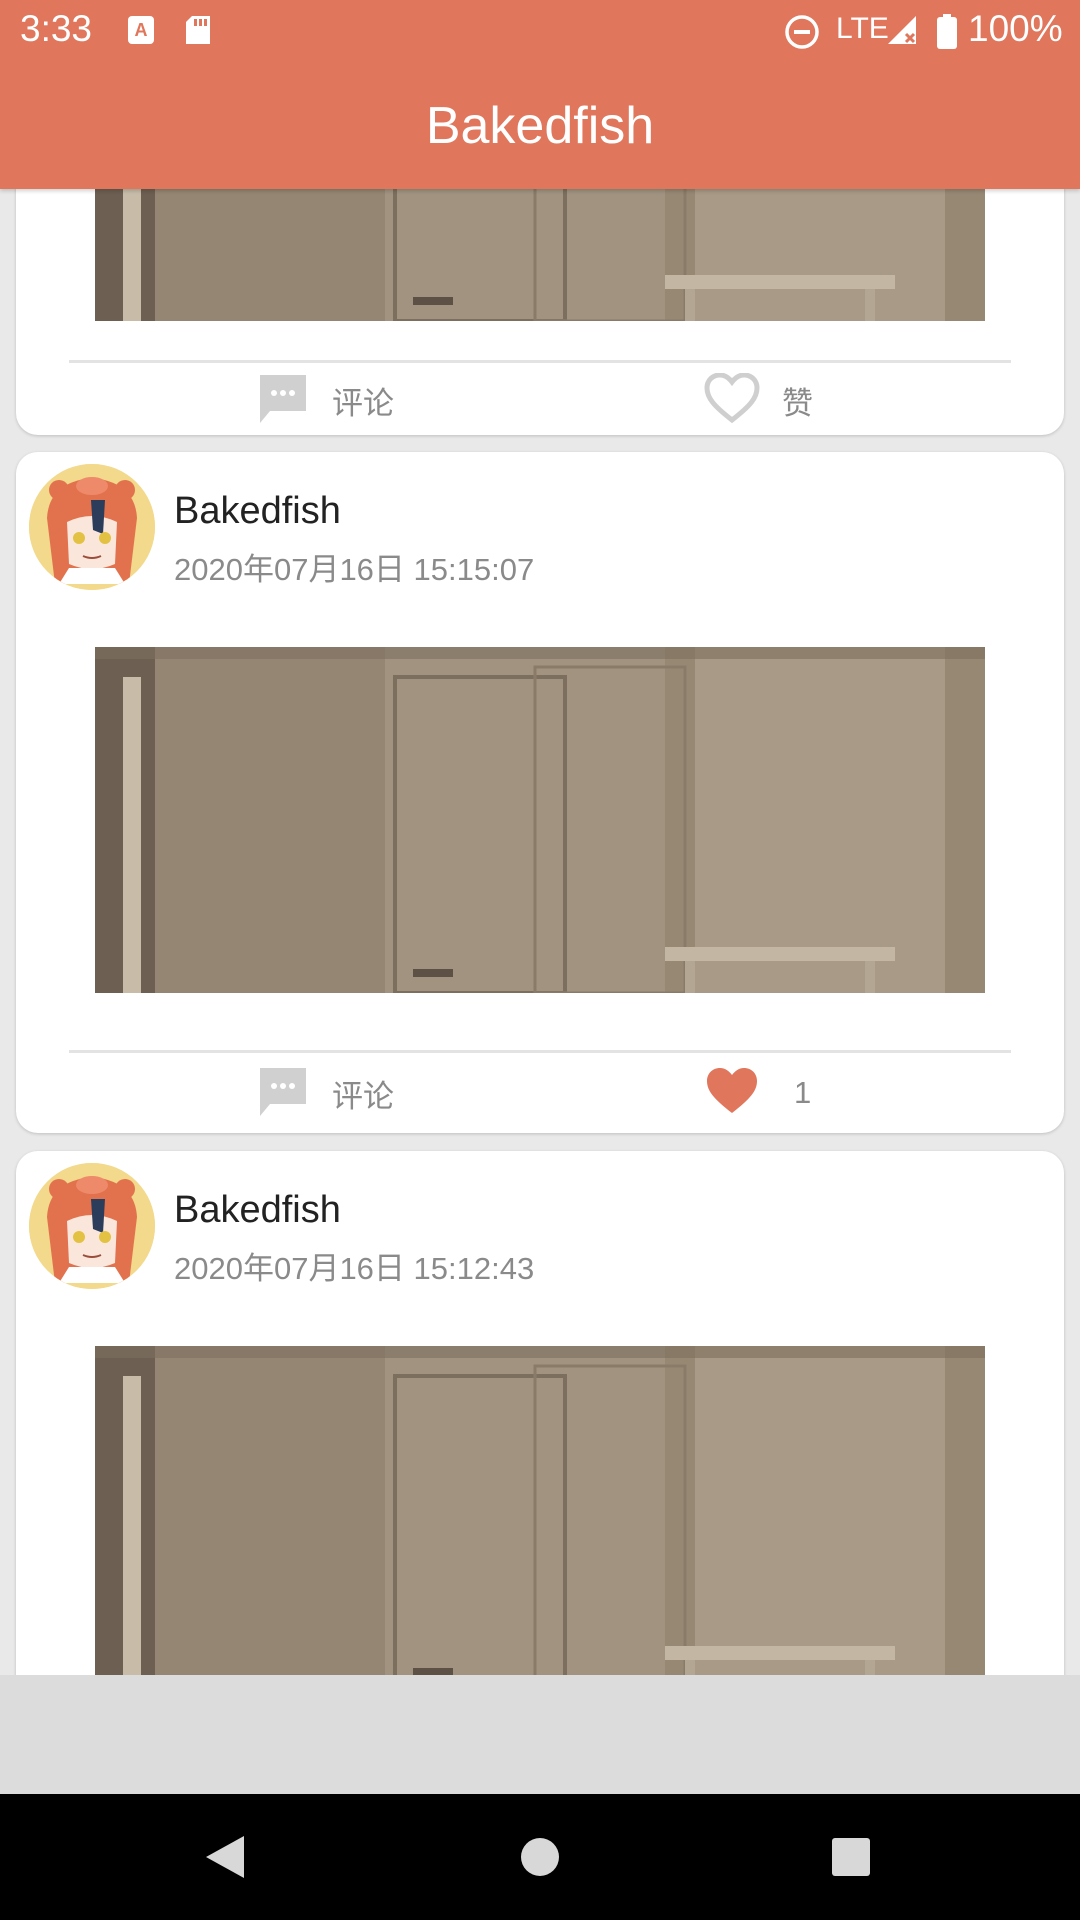  I want to click on heart-filled-icon, so click(732, 1093).